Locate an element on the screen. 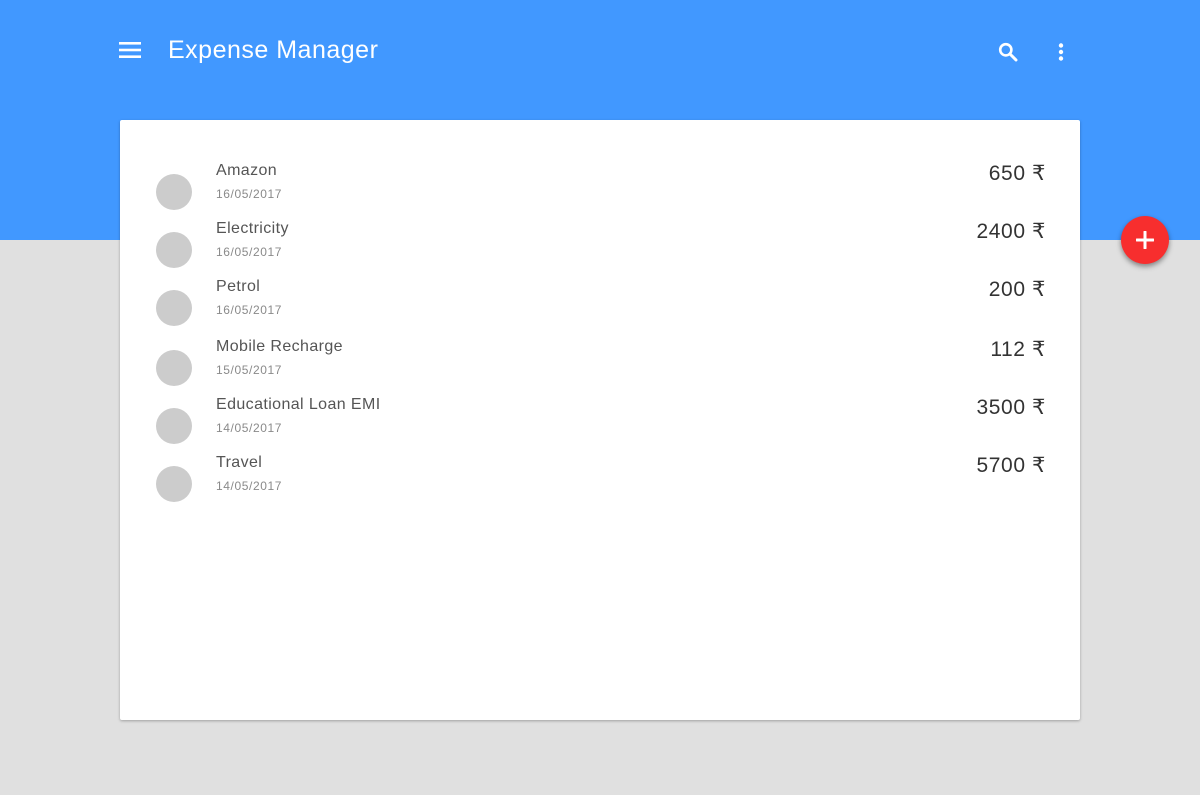  add-expense-button is located at coordinates (1145, 240).